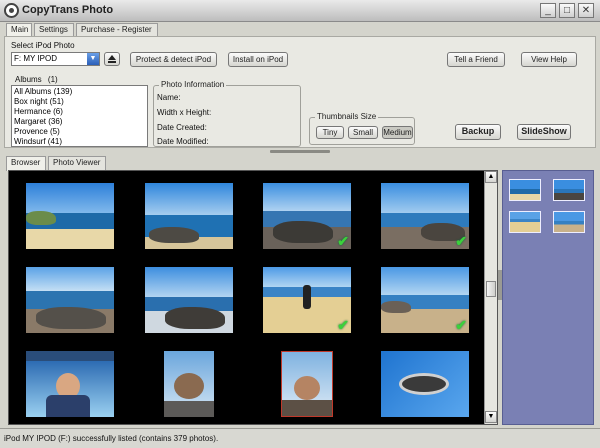 This screenshot has width=600, height=448. I want to click on thumbnail-size-title: Thumbnails Size, so click(347, 116).